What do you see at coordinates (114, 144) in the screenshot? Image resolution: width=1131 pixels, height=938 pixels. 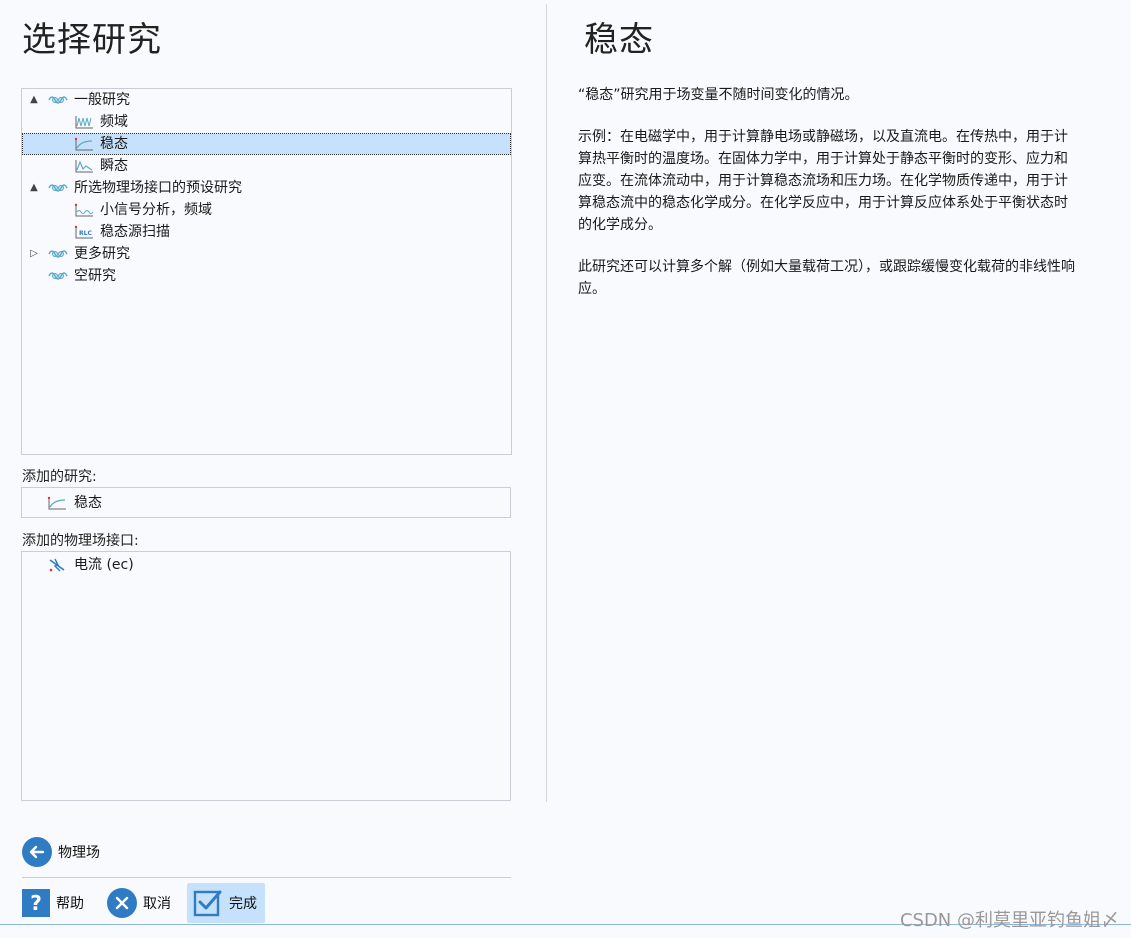 I see `tree-item-label: 稳态` at bounding box center [114, 144].